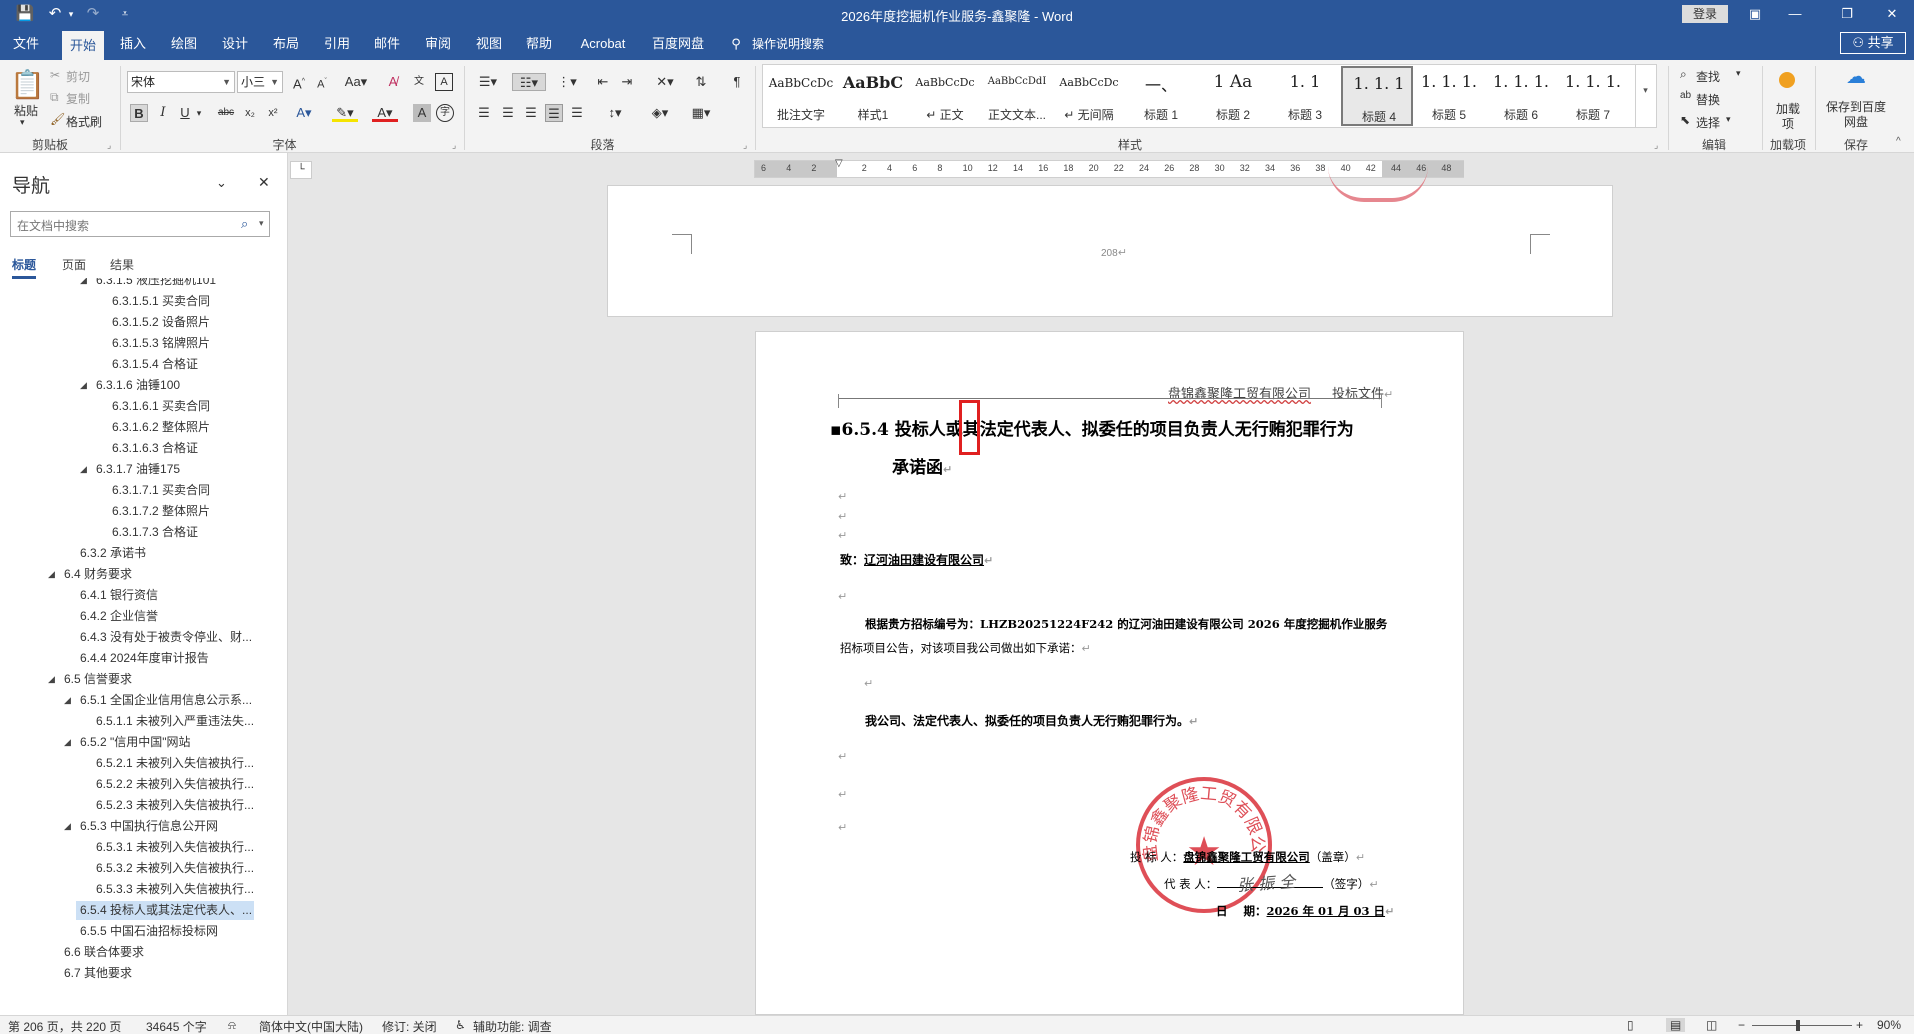  Describe the element at coordinates (144, 658) in the screenshot. I see `nav-heading-item: 6.4.4 2024年度审计报告` at that location.